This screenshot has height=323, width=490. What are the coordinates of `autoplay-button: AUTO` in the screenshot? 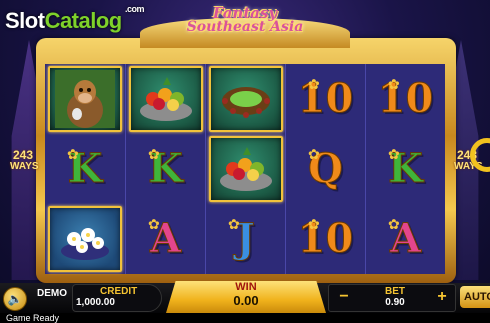 It's located at (475, 297).